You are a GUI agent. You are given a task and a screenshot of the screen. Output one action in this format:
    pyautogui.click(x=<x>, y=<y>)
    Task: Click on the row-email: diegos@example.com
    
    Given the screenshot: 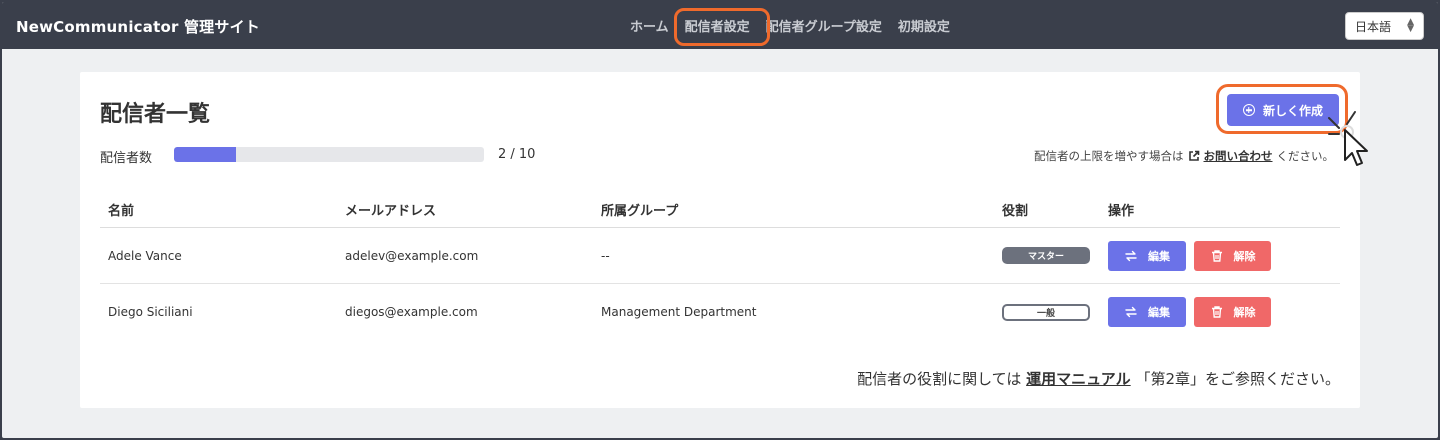 What is the action you would take?
    pyautogui.click(x=411, y=312)
    